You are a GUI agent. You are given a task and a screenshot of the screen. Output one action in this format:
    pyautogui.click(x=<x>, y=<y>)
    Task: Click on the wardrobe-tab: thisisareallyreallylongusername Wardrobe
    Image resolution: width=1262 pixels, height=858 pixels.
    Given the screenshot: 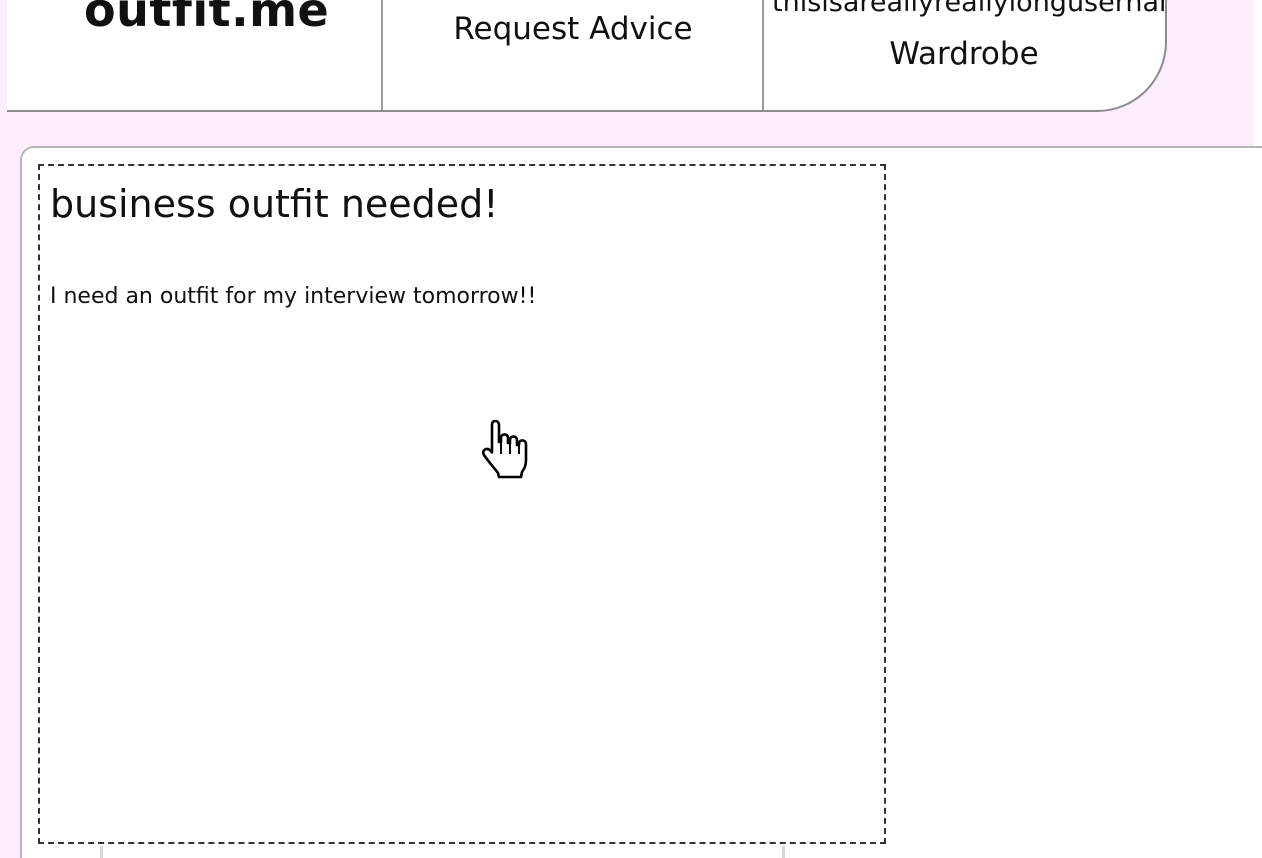 What is the action you would take?
    pyautogui.click(x=964, y=56)
    